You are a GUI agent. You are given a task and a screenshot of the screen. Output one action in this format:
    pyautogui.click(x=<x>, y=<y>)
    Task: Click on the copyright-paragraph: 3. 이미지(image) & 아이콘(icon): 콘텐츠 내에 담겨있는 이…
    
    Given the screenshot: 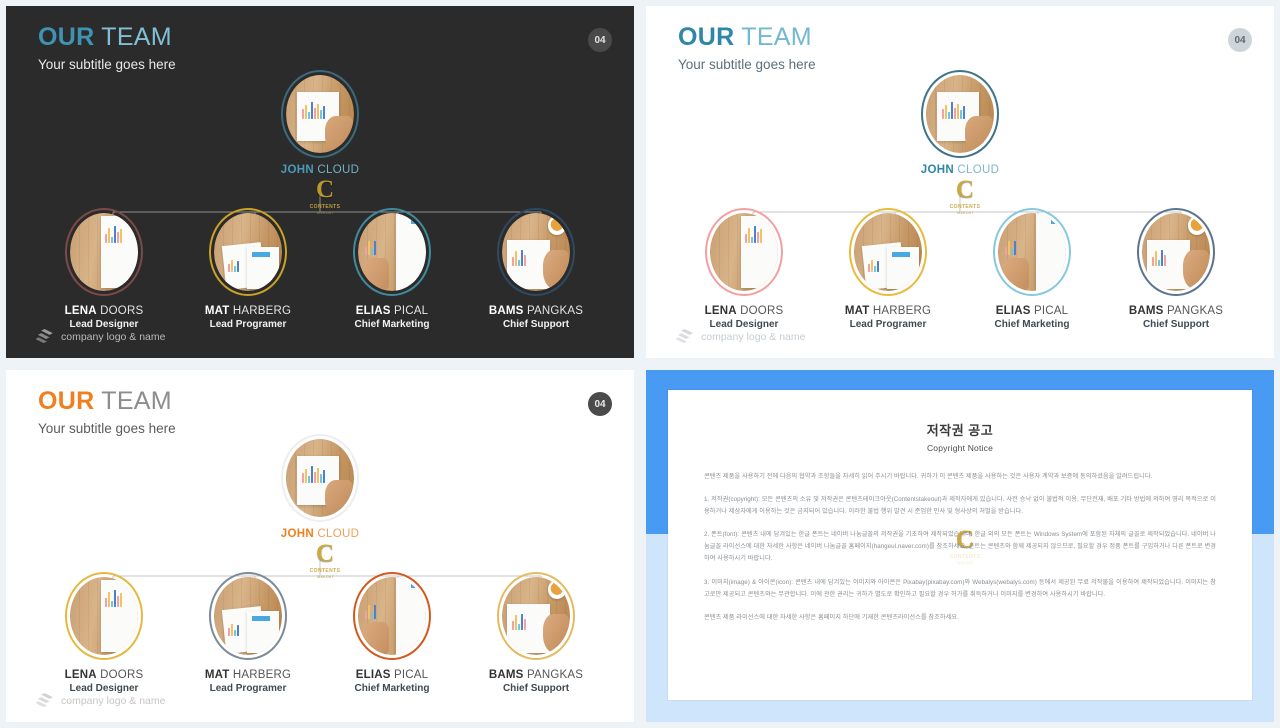 What is the action you would take?
    pyautogui.click(x=960, y=588)
    